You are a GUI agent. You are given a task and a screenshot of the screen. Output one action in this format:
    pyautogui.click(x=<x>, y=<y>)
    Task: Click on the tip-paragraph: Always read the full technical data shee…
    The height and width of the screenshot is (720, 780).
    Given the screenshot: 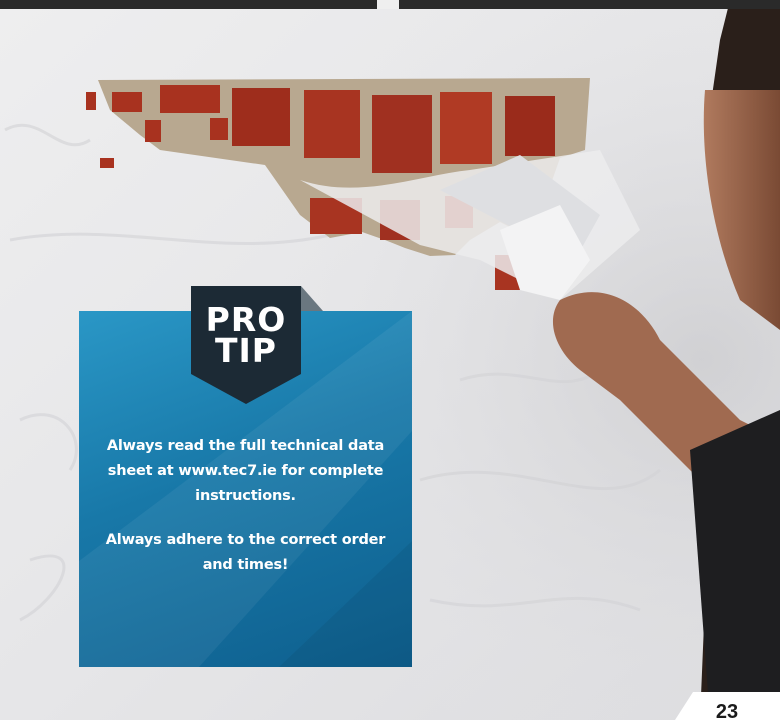 What is the action you would take?
    pyautogui.click(x=245, y=471)
    